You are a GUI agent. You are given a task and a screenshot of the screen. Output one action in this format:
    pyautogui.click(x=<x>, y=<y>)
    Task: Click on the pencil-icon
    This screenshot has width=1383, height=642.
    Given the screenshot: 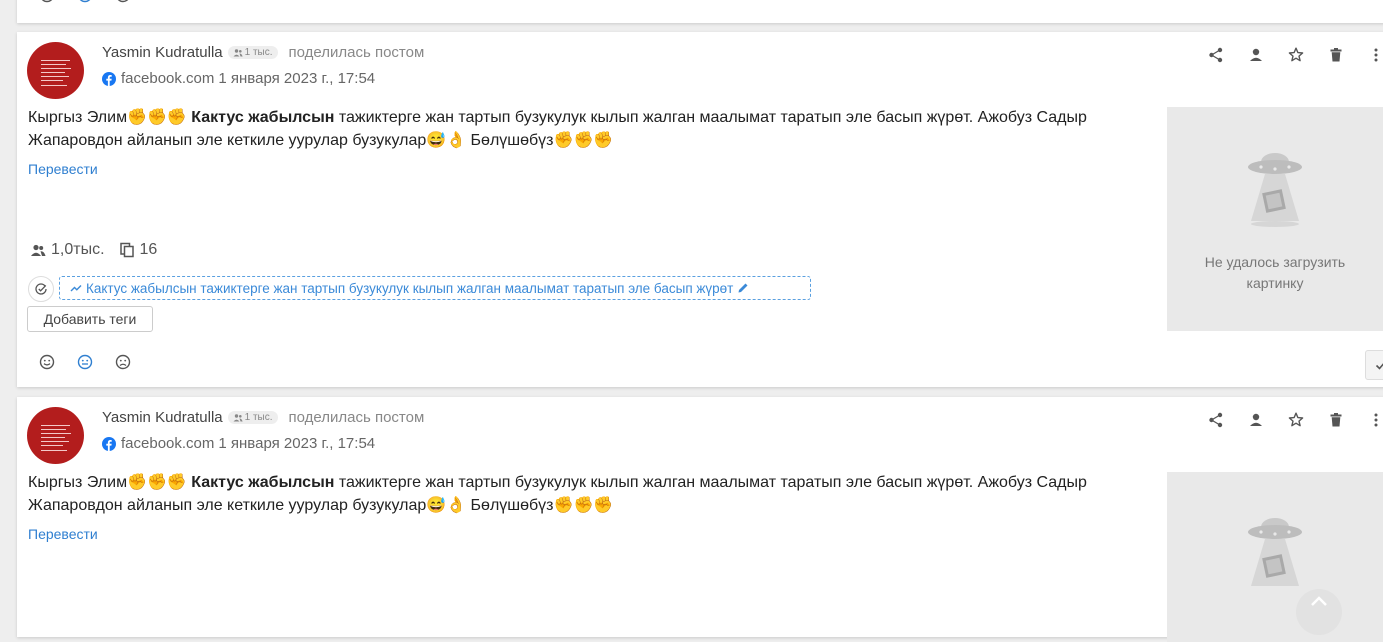 What is the action you would take?
    pyautogui.click(x=743, y=288)
    